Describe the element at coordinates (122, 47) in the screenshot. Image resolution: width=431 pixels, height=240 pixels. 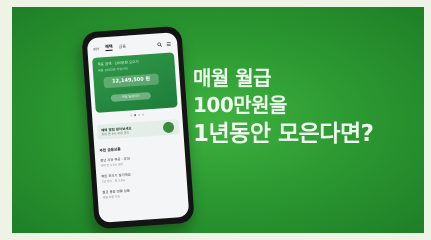
I see `tab-finance: 금융` at that location.